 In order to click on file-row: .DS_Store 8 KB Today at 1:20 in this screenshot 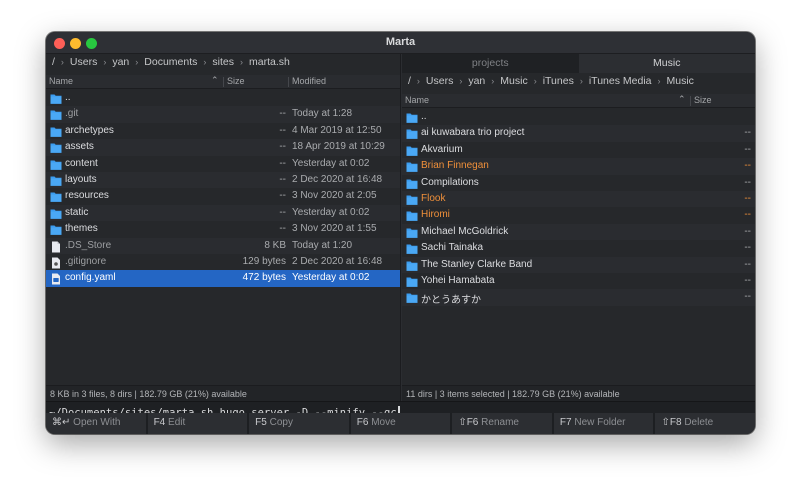, I will do `click(223, 245)`.